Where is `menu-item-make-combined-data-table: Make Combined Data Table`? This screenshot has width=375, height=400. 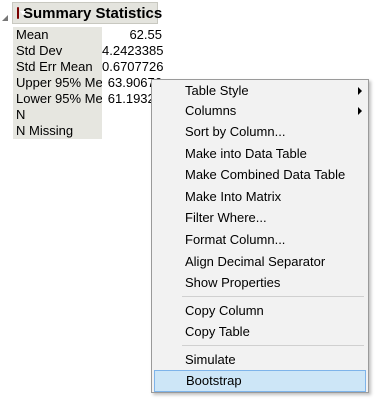 menu-item-make-combined-data-table: Make Combined Data Table is located at coordinates (260, 175).